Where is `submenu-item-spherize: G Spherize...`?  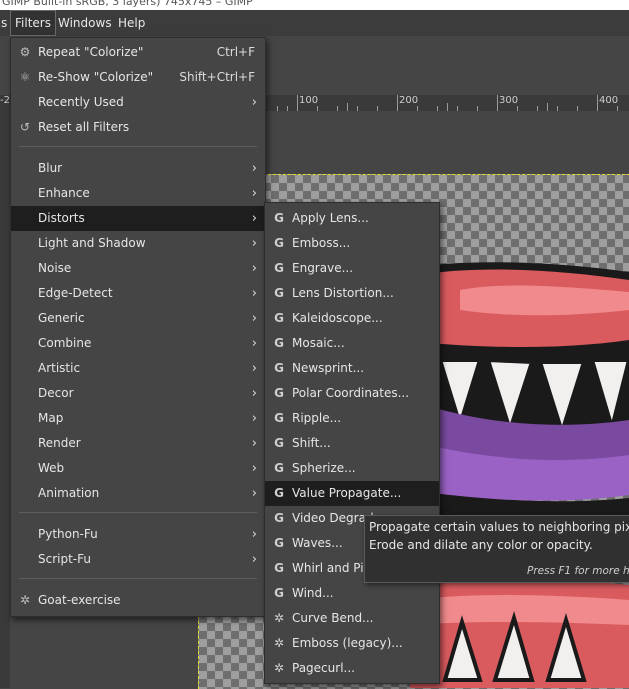
submenu-item-spherize: G Spherize... is located at coordinates (352, 468).